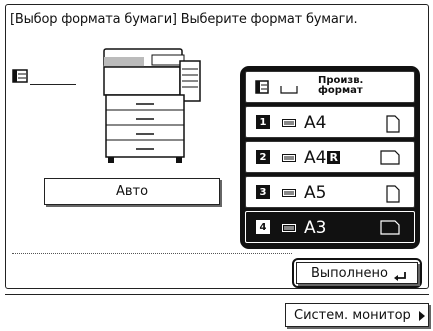 The height and width of the screenshot is (331, 433). I want to click on enter-icon, so click(400, 276).